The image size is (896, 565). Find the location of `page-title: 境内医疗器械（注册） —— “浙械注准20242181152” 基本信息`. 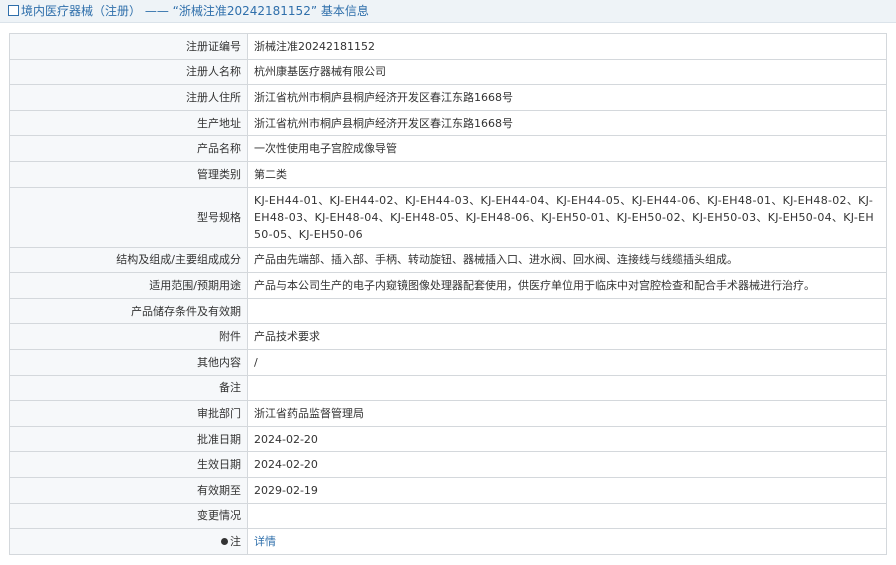

page-title: 境内医疗器械（注册） —— “浙械注准20242181152” 基本信息 is located at coordinates (195, 11).